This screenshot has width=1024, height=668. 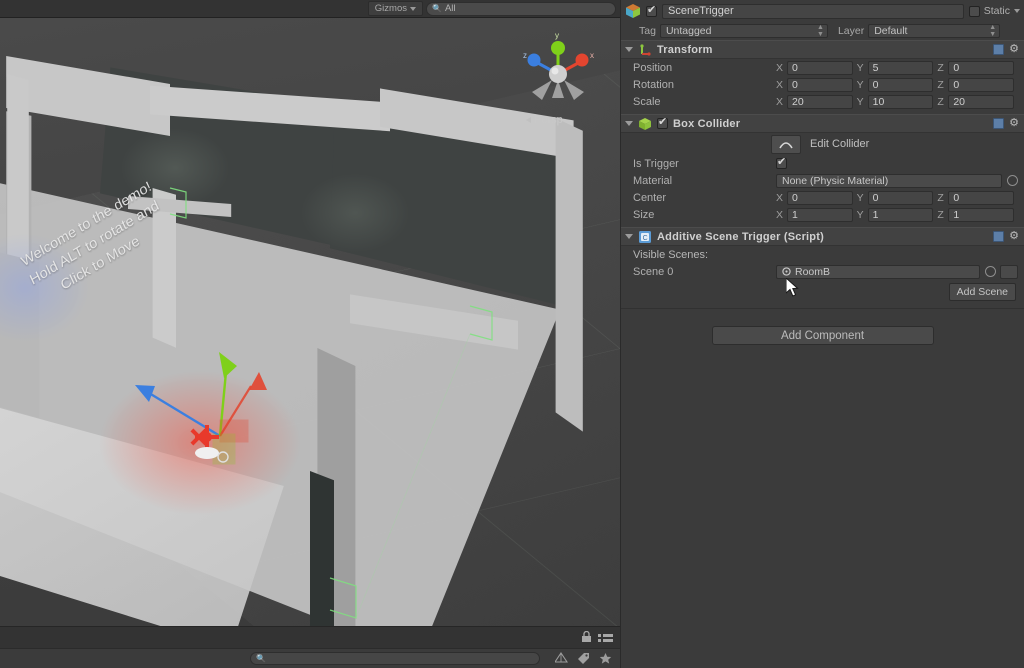 I want to click on favorite-filter-icon, so click(x=605, y=658).